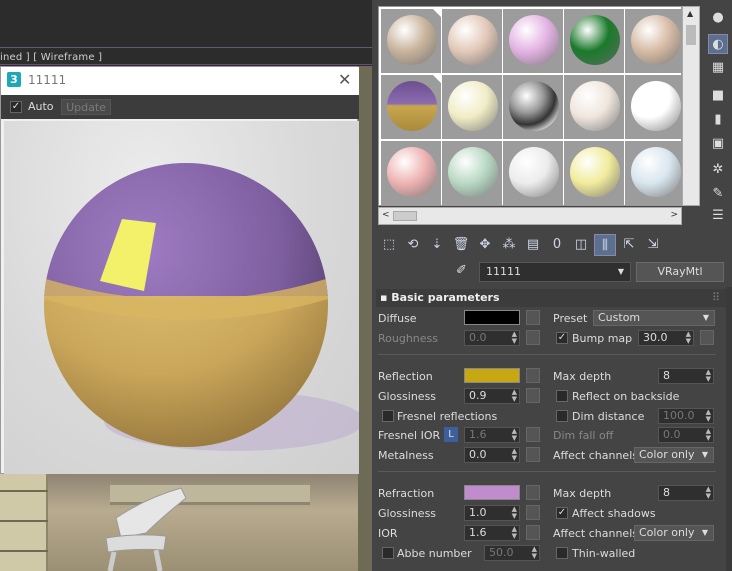 Image resolution: width=732 pixels, height=571 pixels. I want to click on dim-falloff-label: Dim fall off, so click(583, 435).